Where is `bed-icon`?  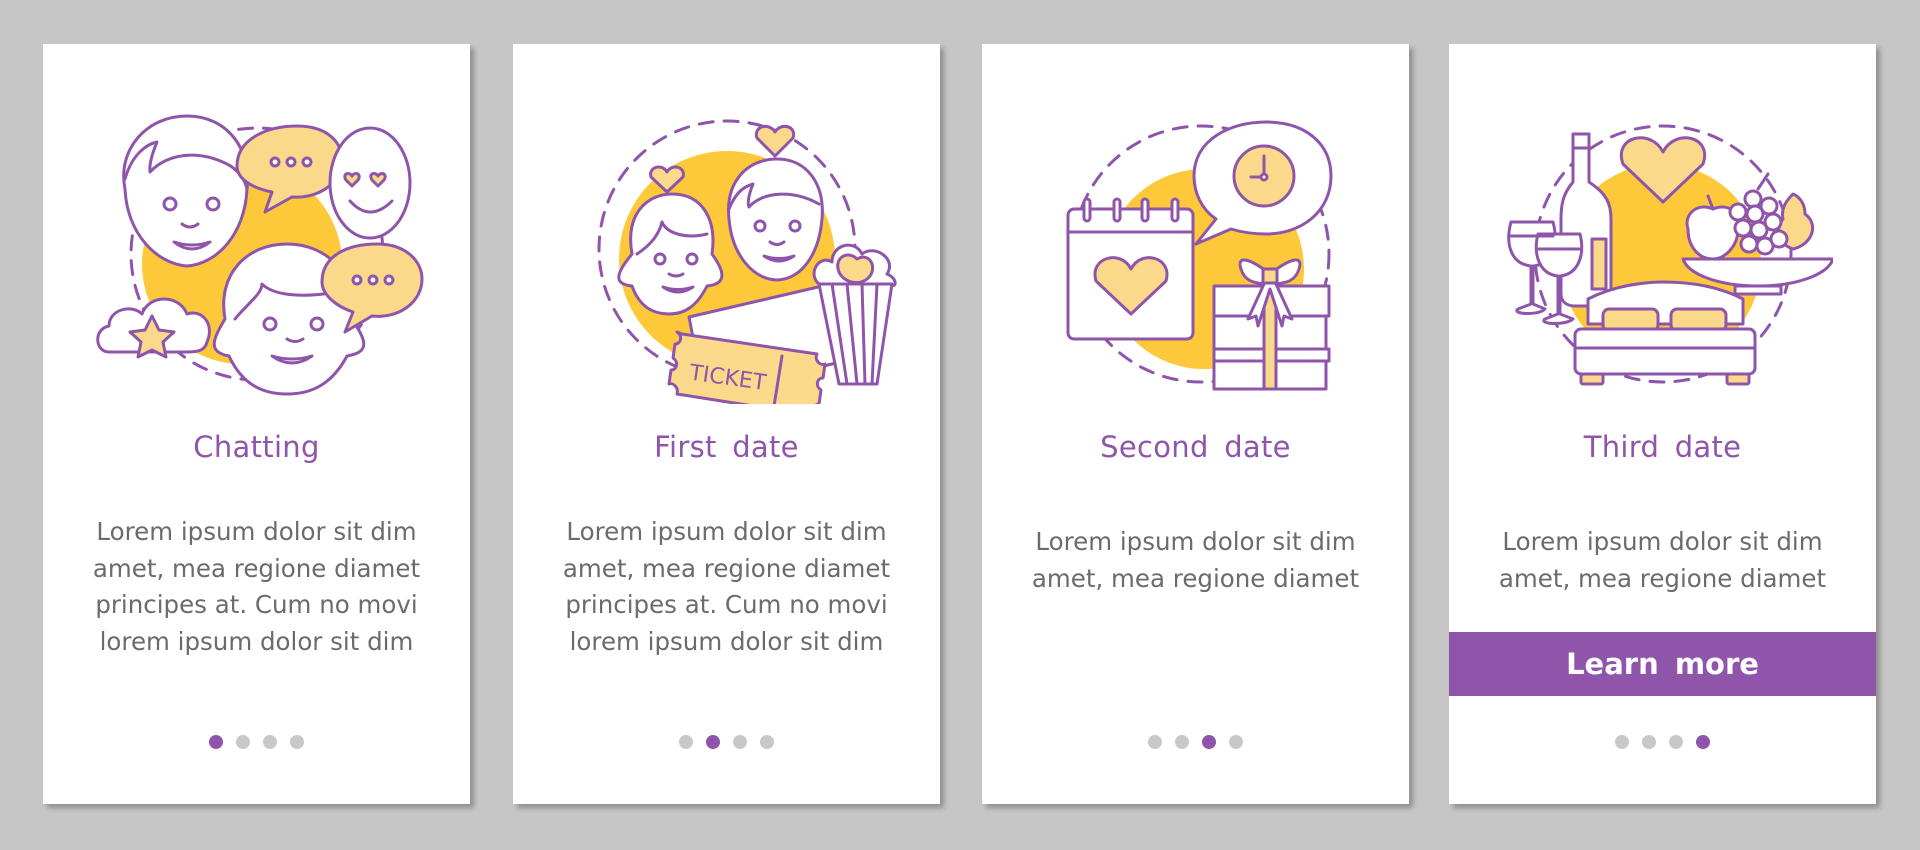
bed-icon is located at coordinates (1664, 333).